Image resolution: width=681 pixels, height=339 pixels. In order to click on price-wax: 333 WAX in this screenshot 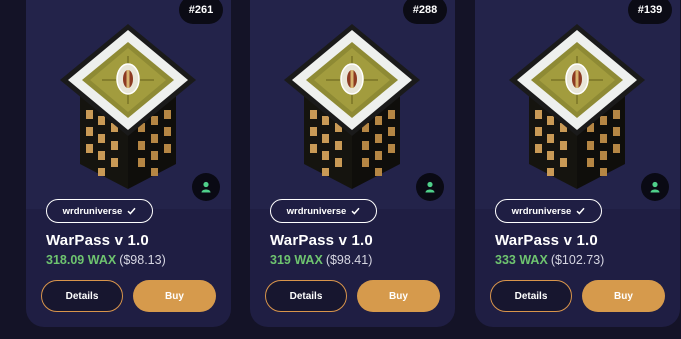, I will do `click(521, 260)`.